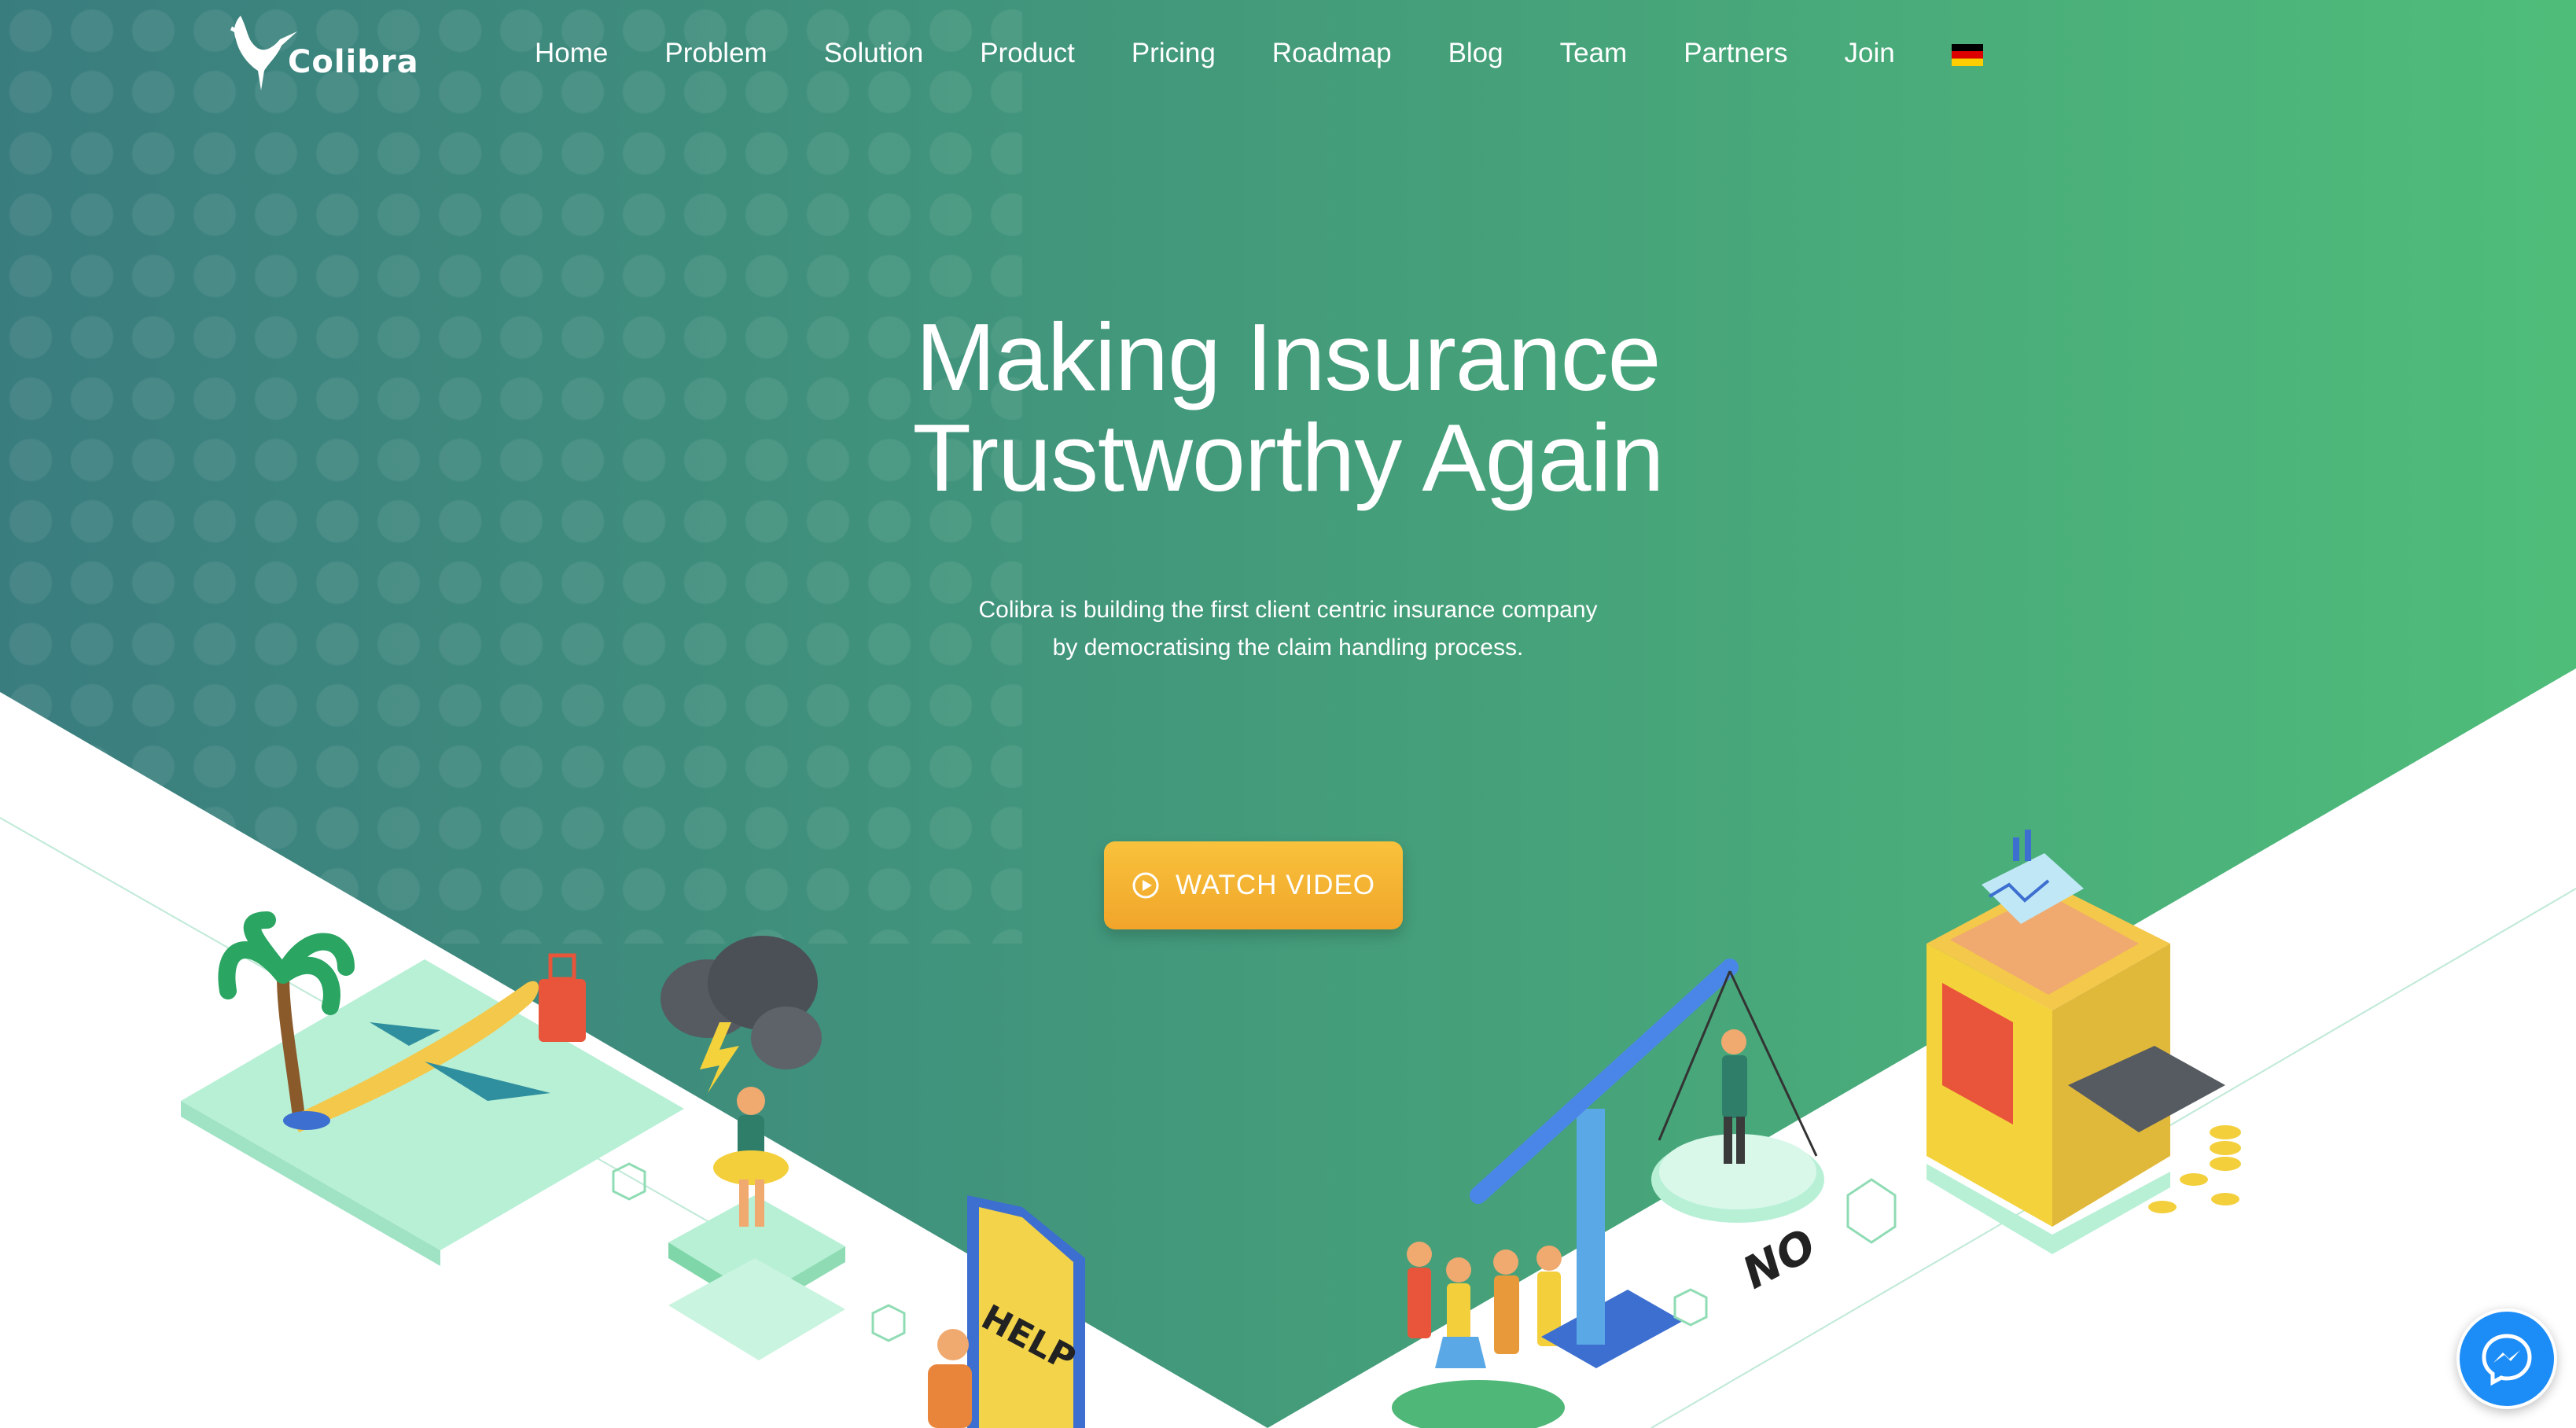  I want to click on help-phone: HELP, so click(1006, 1311).